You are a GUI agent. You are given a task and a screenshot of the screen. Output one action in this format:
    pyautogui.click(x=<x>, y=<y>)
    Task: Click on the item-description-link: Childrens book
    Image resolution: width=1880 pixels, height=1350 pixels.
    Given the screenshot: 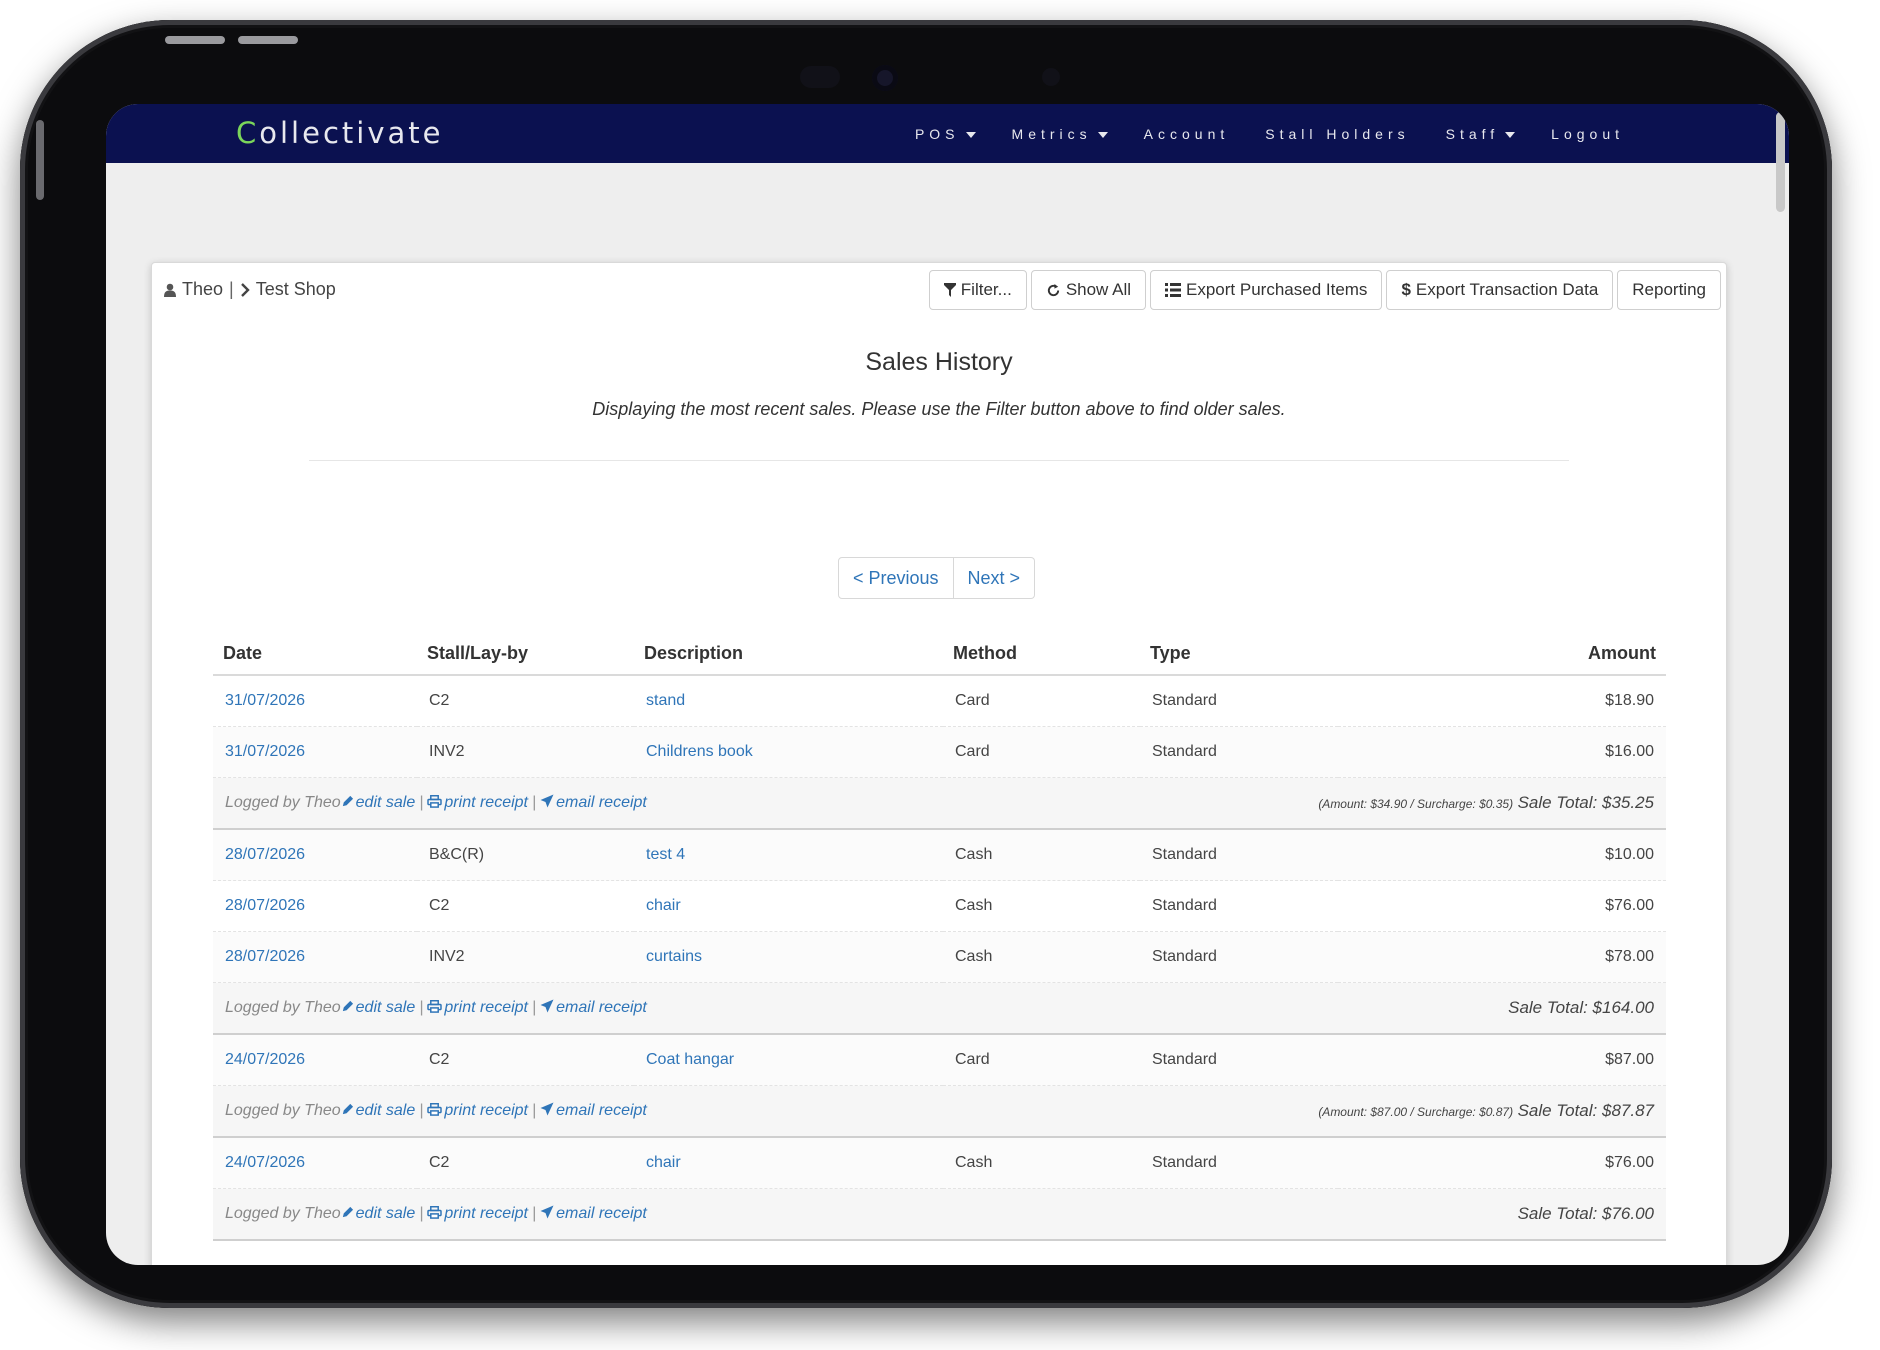 What is the action you would take?
    pyautogui.click(x=699, y=751)
    